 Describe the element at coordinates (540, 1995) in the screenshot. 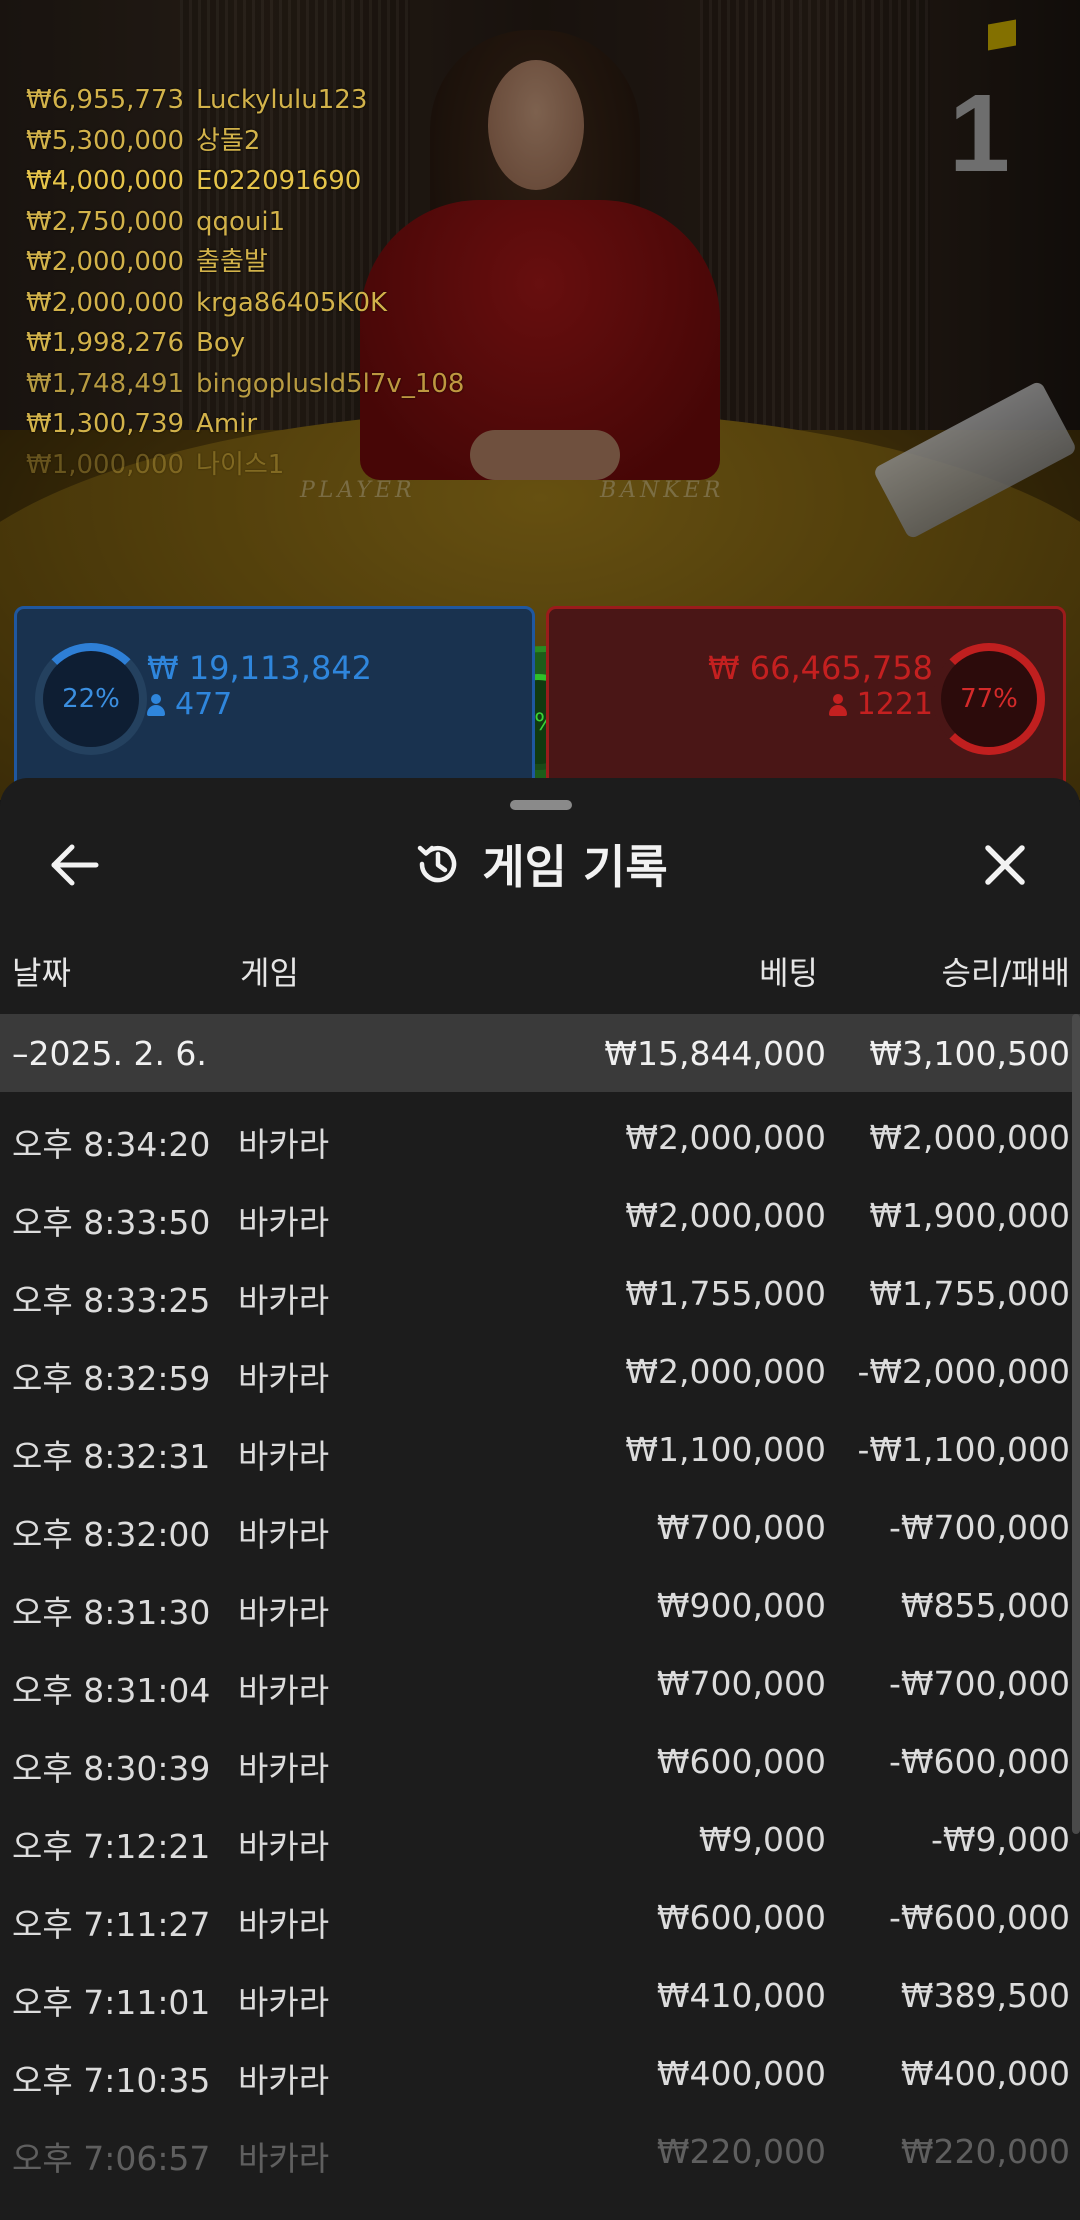

I see `table-row: 오후 7:11:01 바카라 ₩410,000 ₩389,500` at that location.